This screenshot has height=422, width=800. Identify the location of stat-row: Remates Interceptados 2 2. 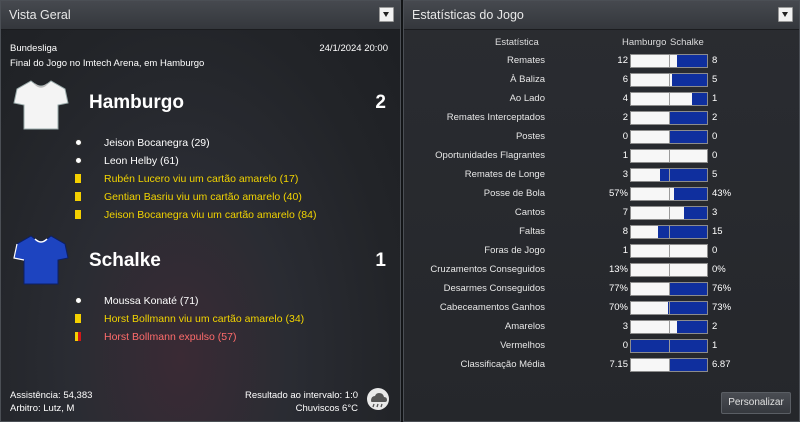
(602, 118).